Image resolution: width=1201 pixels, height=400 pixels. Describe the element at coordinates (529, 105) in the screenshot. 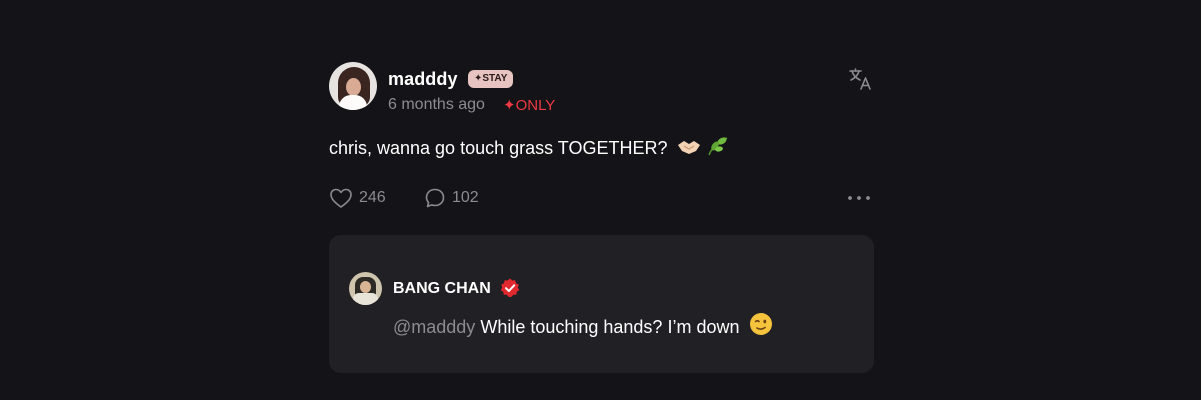

I see `only-tag: ✦ONLY` at that location.